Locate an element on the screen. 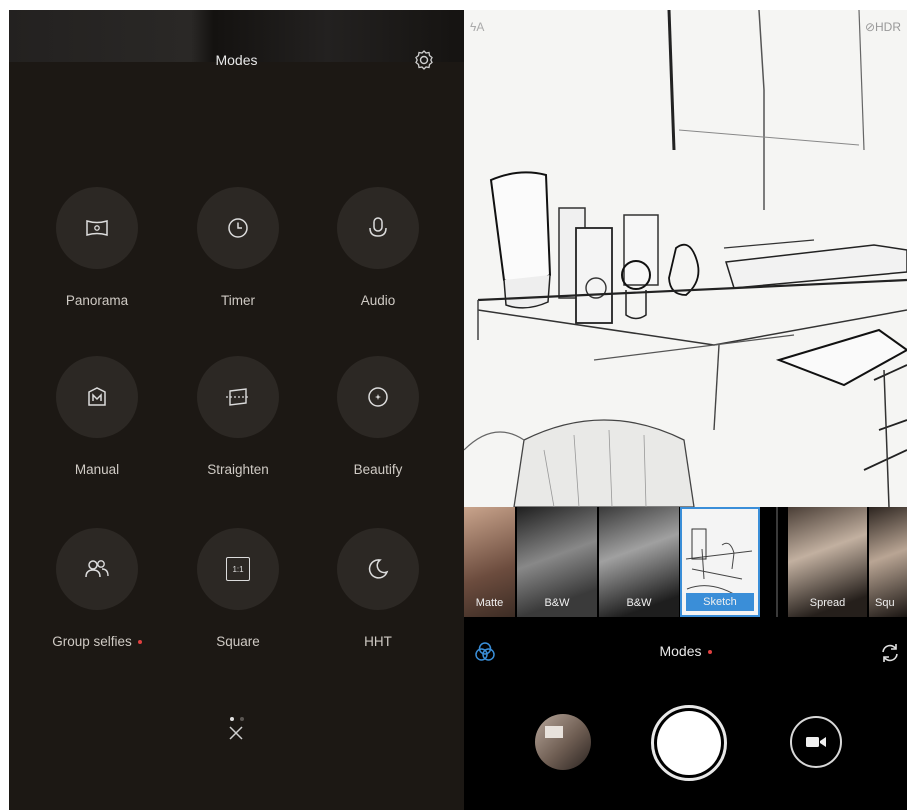 The width and height of the screenshot is (907, 810). audio-icon is located at coordinates (378, 227).